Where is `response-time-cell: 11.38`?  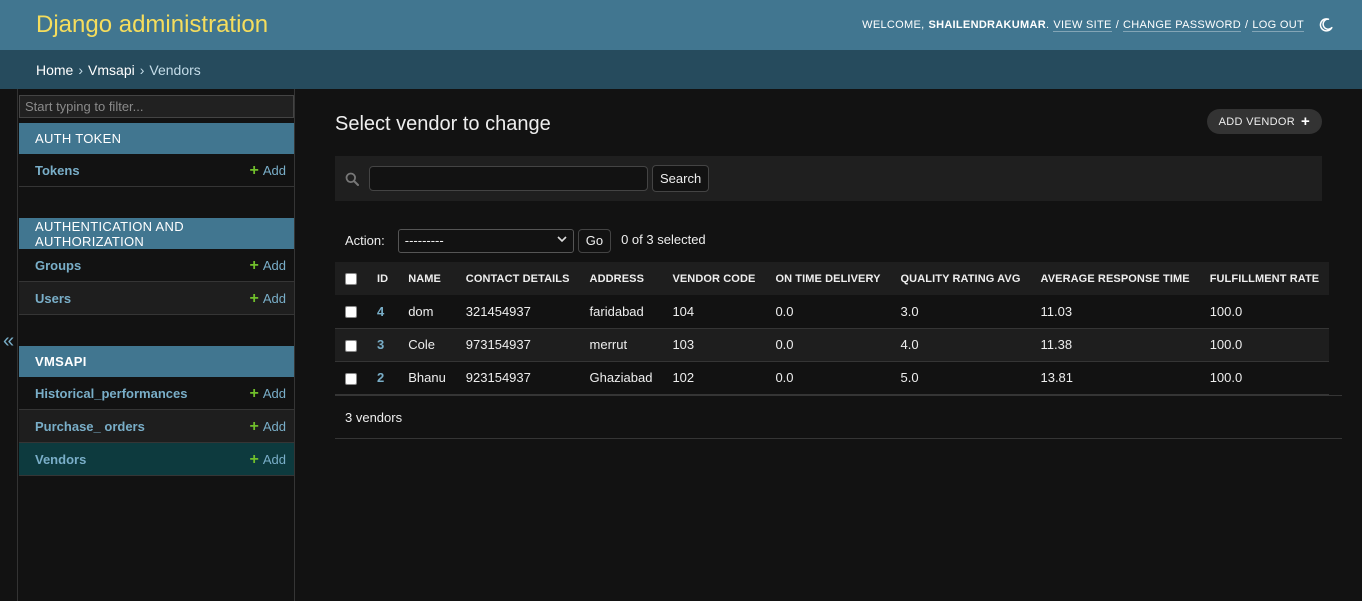
response-time-cell: 11.38 is located at coordinates (1115, 345).